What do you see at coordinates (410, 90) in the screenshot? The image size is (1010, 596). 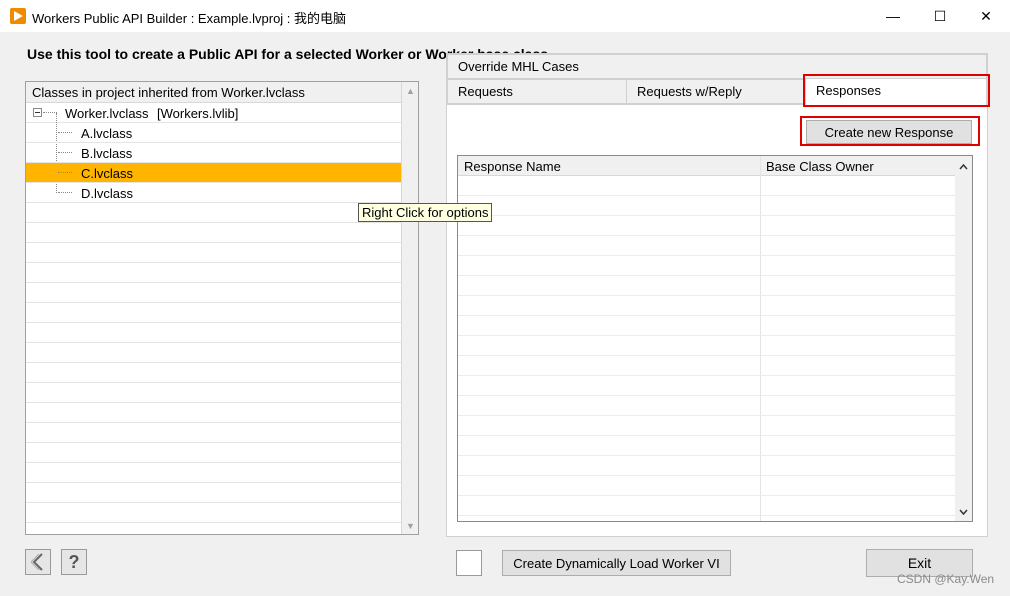 I see `triangle-up-icon: ▲` at bounding box center [410, 90].